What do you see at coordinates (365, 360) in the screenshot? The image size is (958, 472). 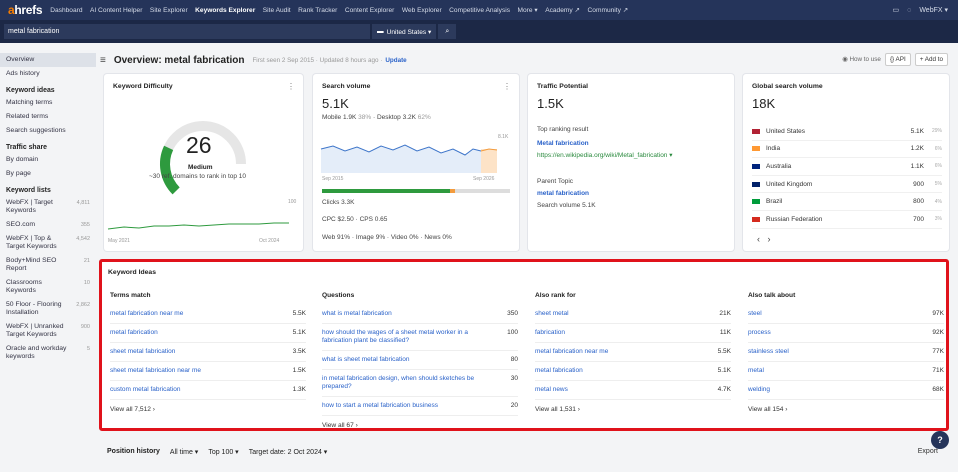 I see `keyword-link: what is sheet metal fabrication` at bounding box center [365, 360].